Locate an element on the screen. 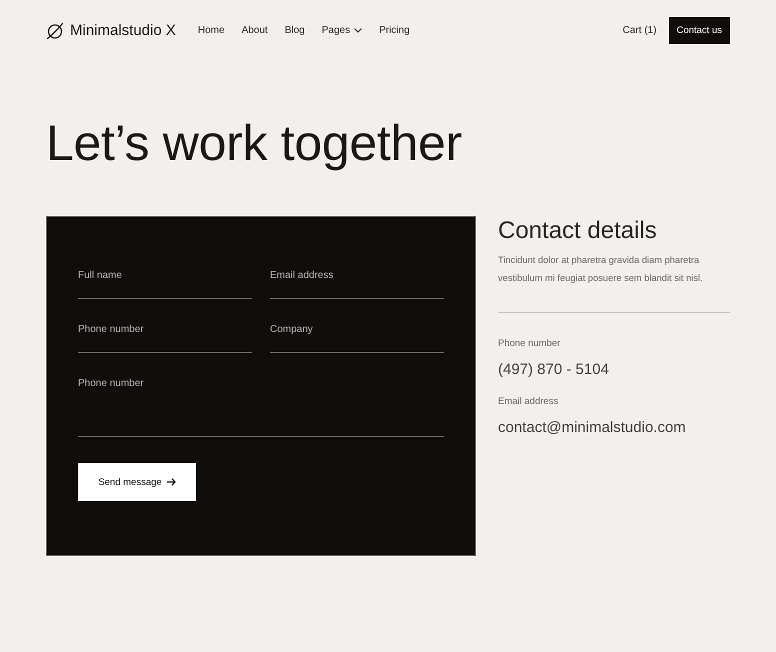 The height and width of the screenshot is (652, 776). page-heading: Let’s work together is located at coordinates (254, 143).